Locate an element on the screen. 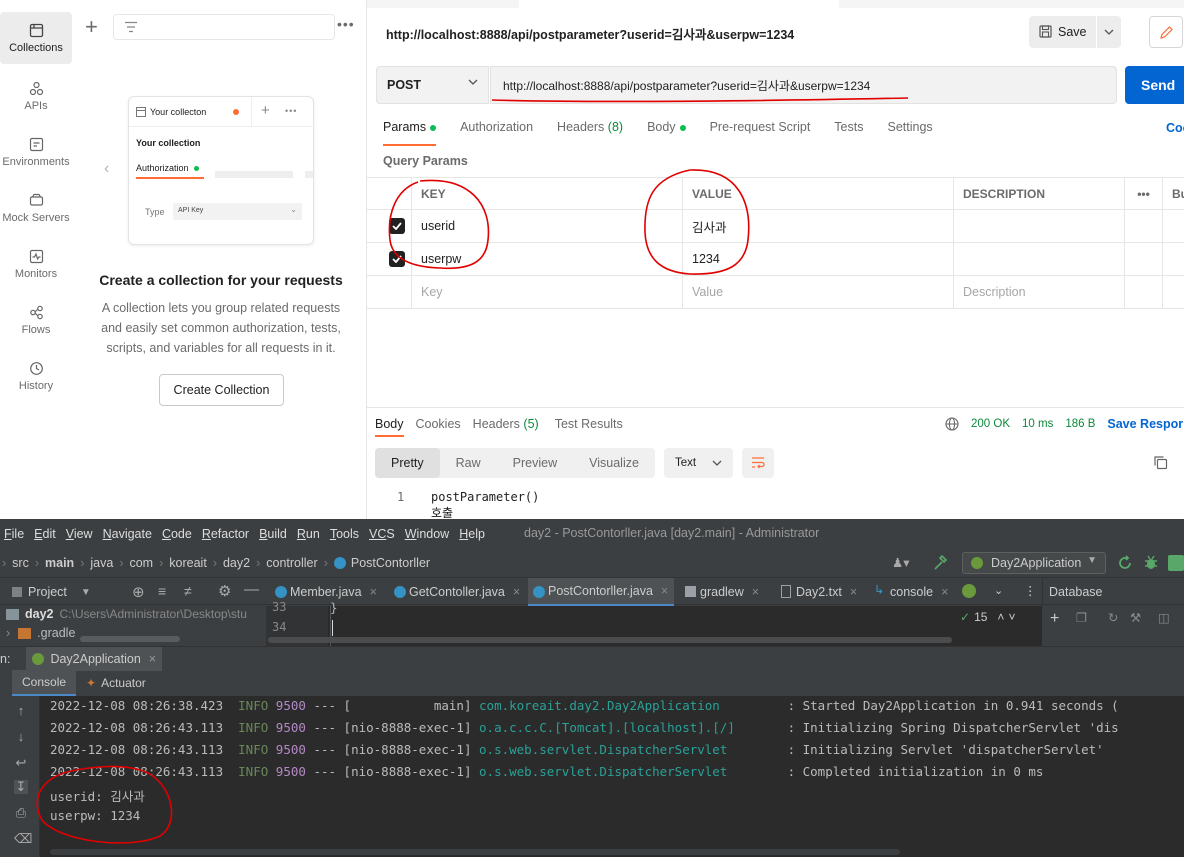  project-tool-tab: Project ▼ ⊕ ≡ ≠ ⚙ — is located at coordinates (133, 592).